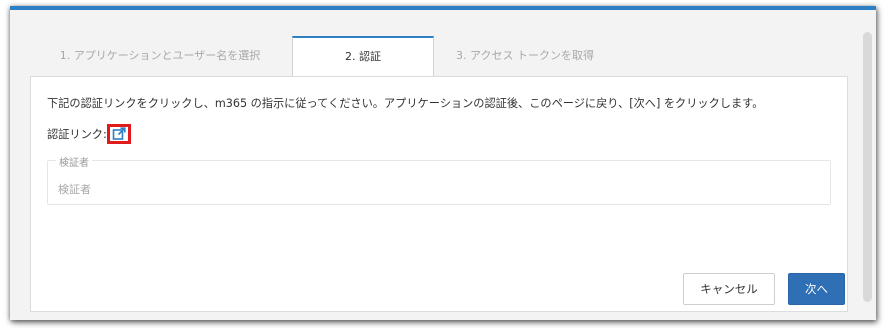  Describe the element at coordinates (816, 289) in the screenshot. I see `next-button: 次へ` at that location.